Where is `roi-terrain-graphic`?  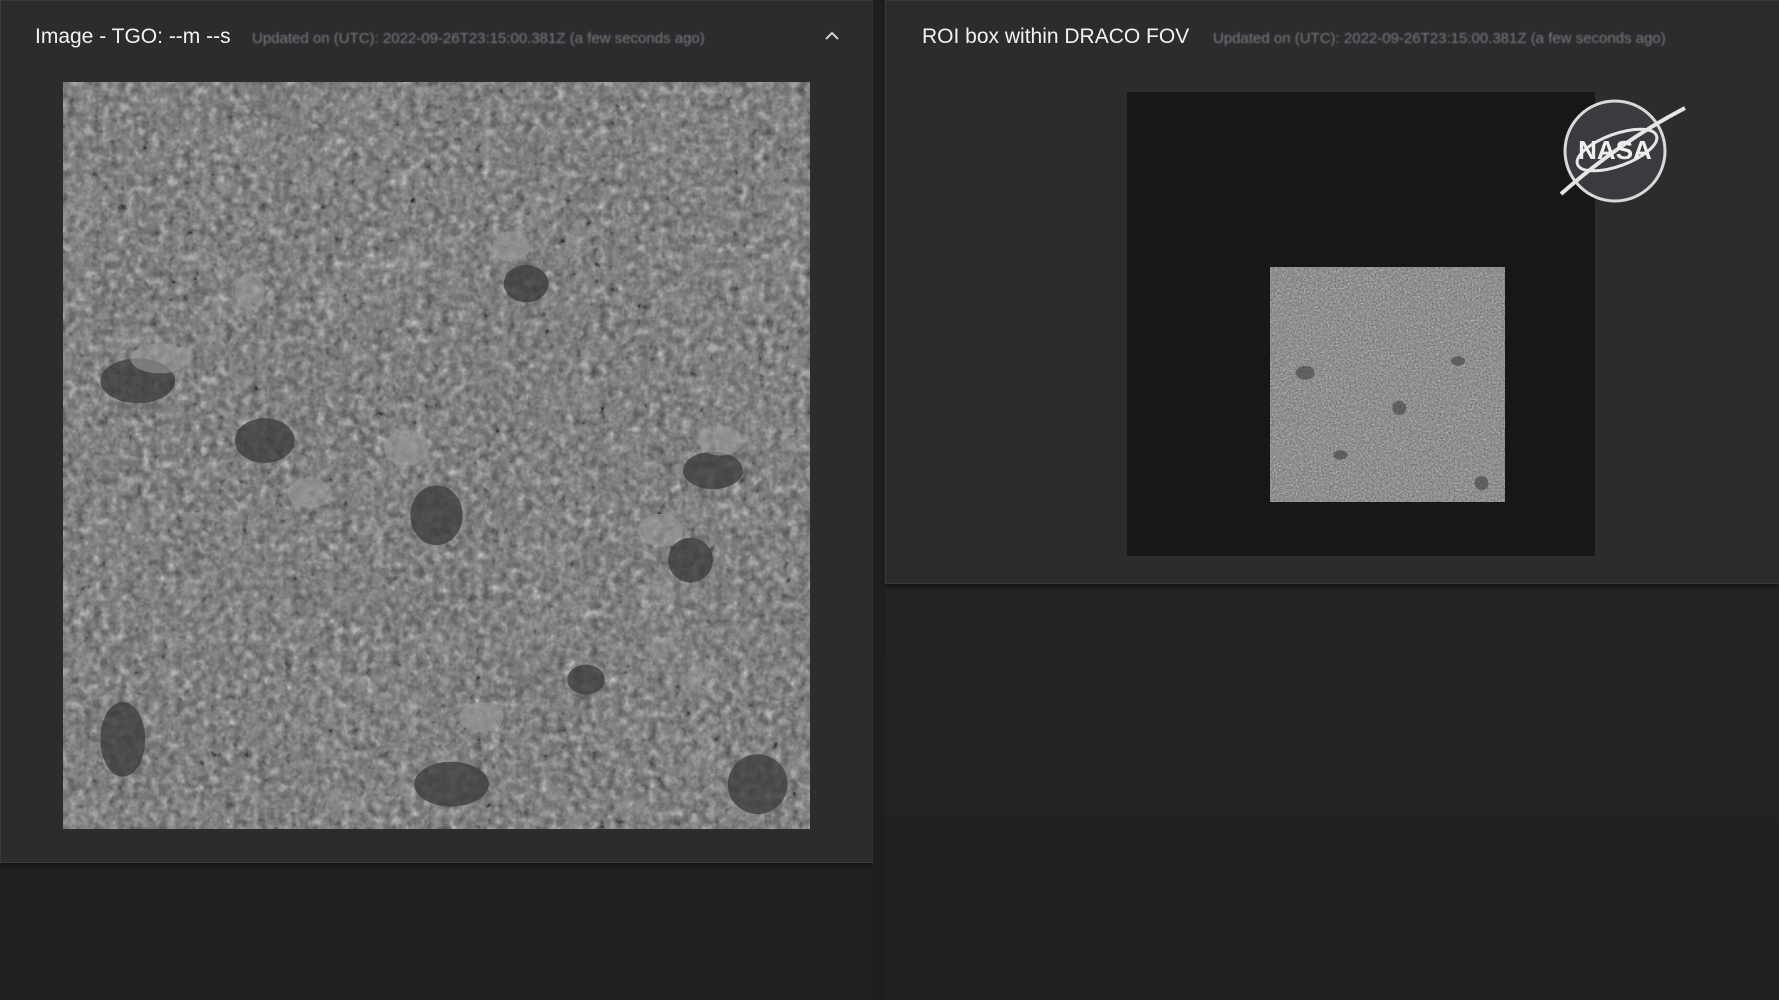
roi-terrain-graphic is located at coordinates (1387, 384).